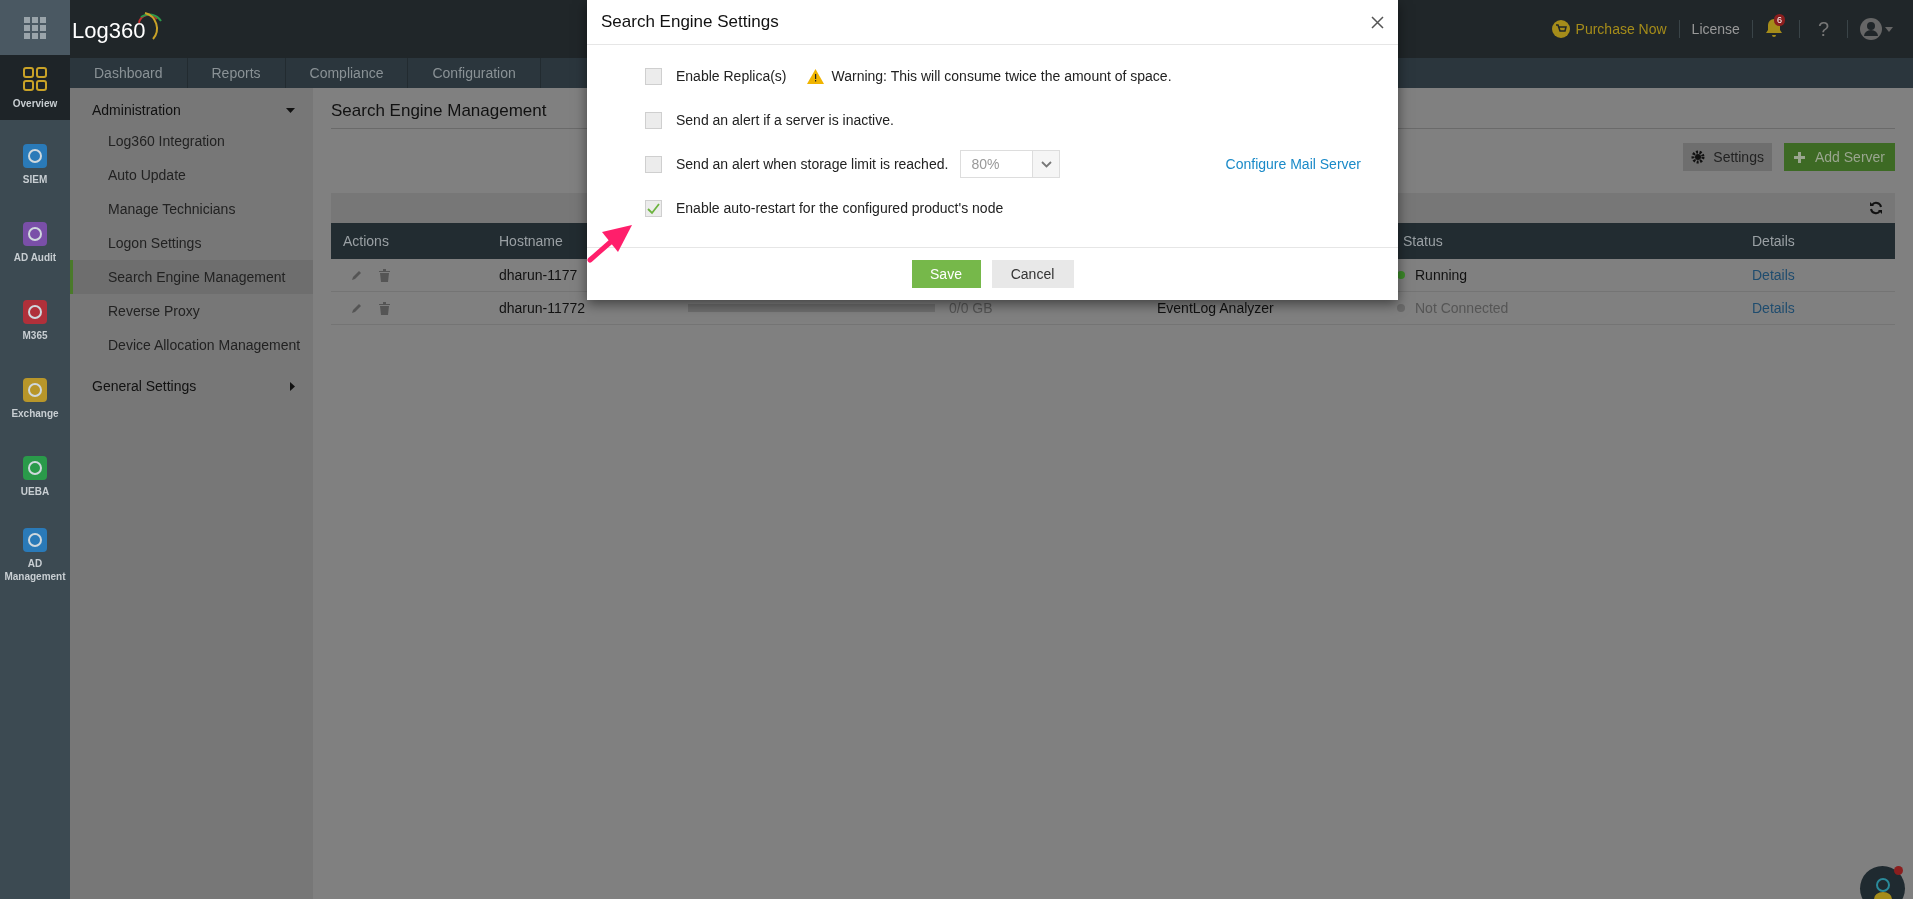 The height and width of the screenshot is (899, 1913). Describe the element at coordinates (439, 111) in the screenshot. I see `page-title: Search Engine Management` at that location.